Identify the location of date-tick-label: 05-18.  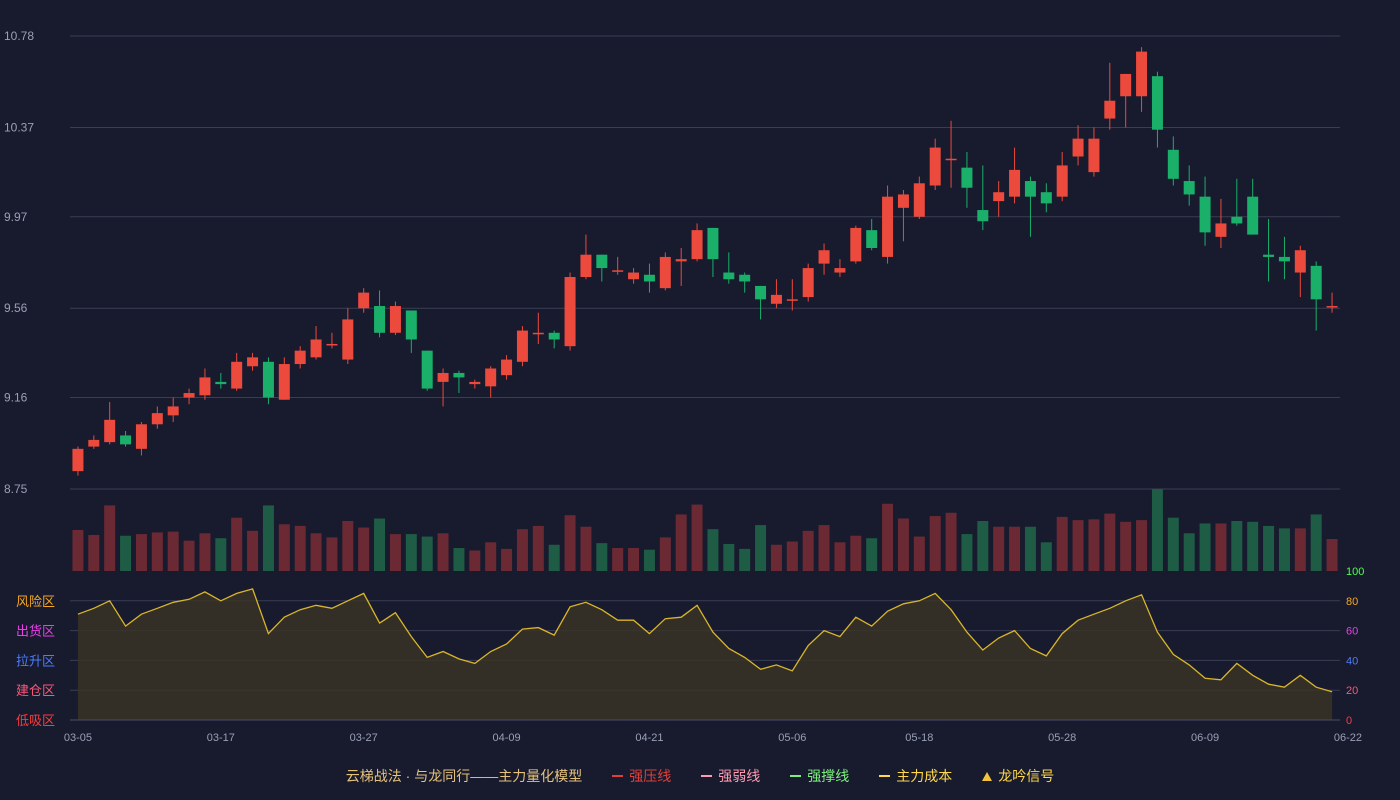
(919, 738).